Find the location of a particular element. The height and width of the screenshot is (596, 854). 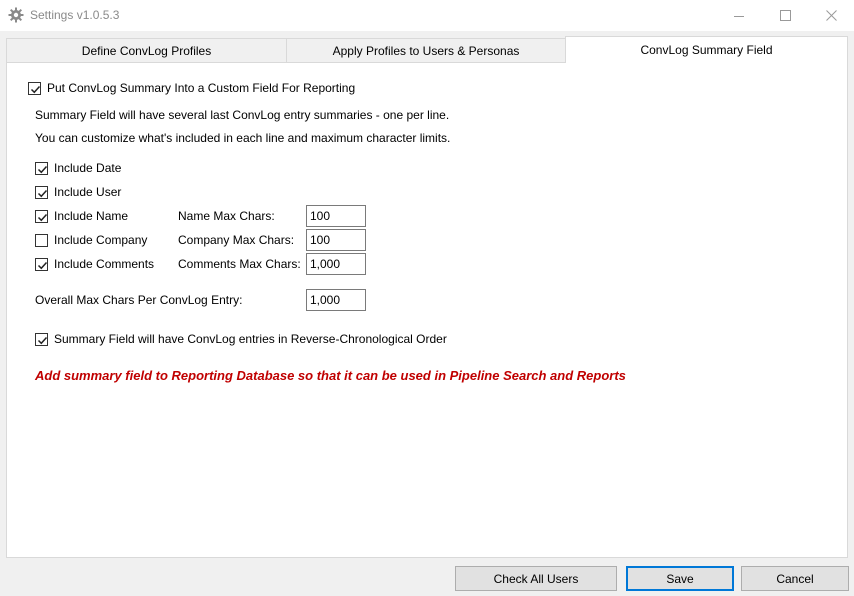

reverse-order-checkbox is located at coordinates (41, 339).